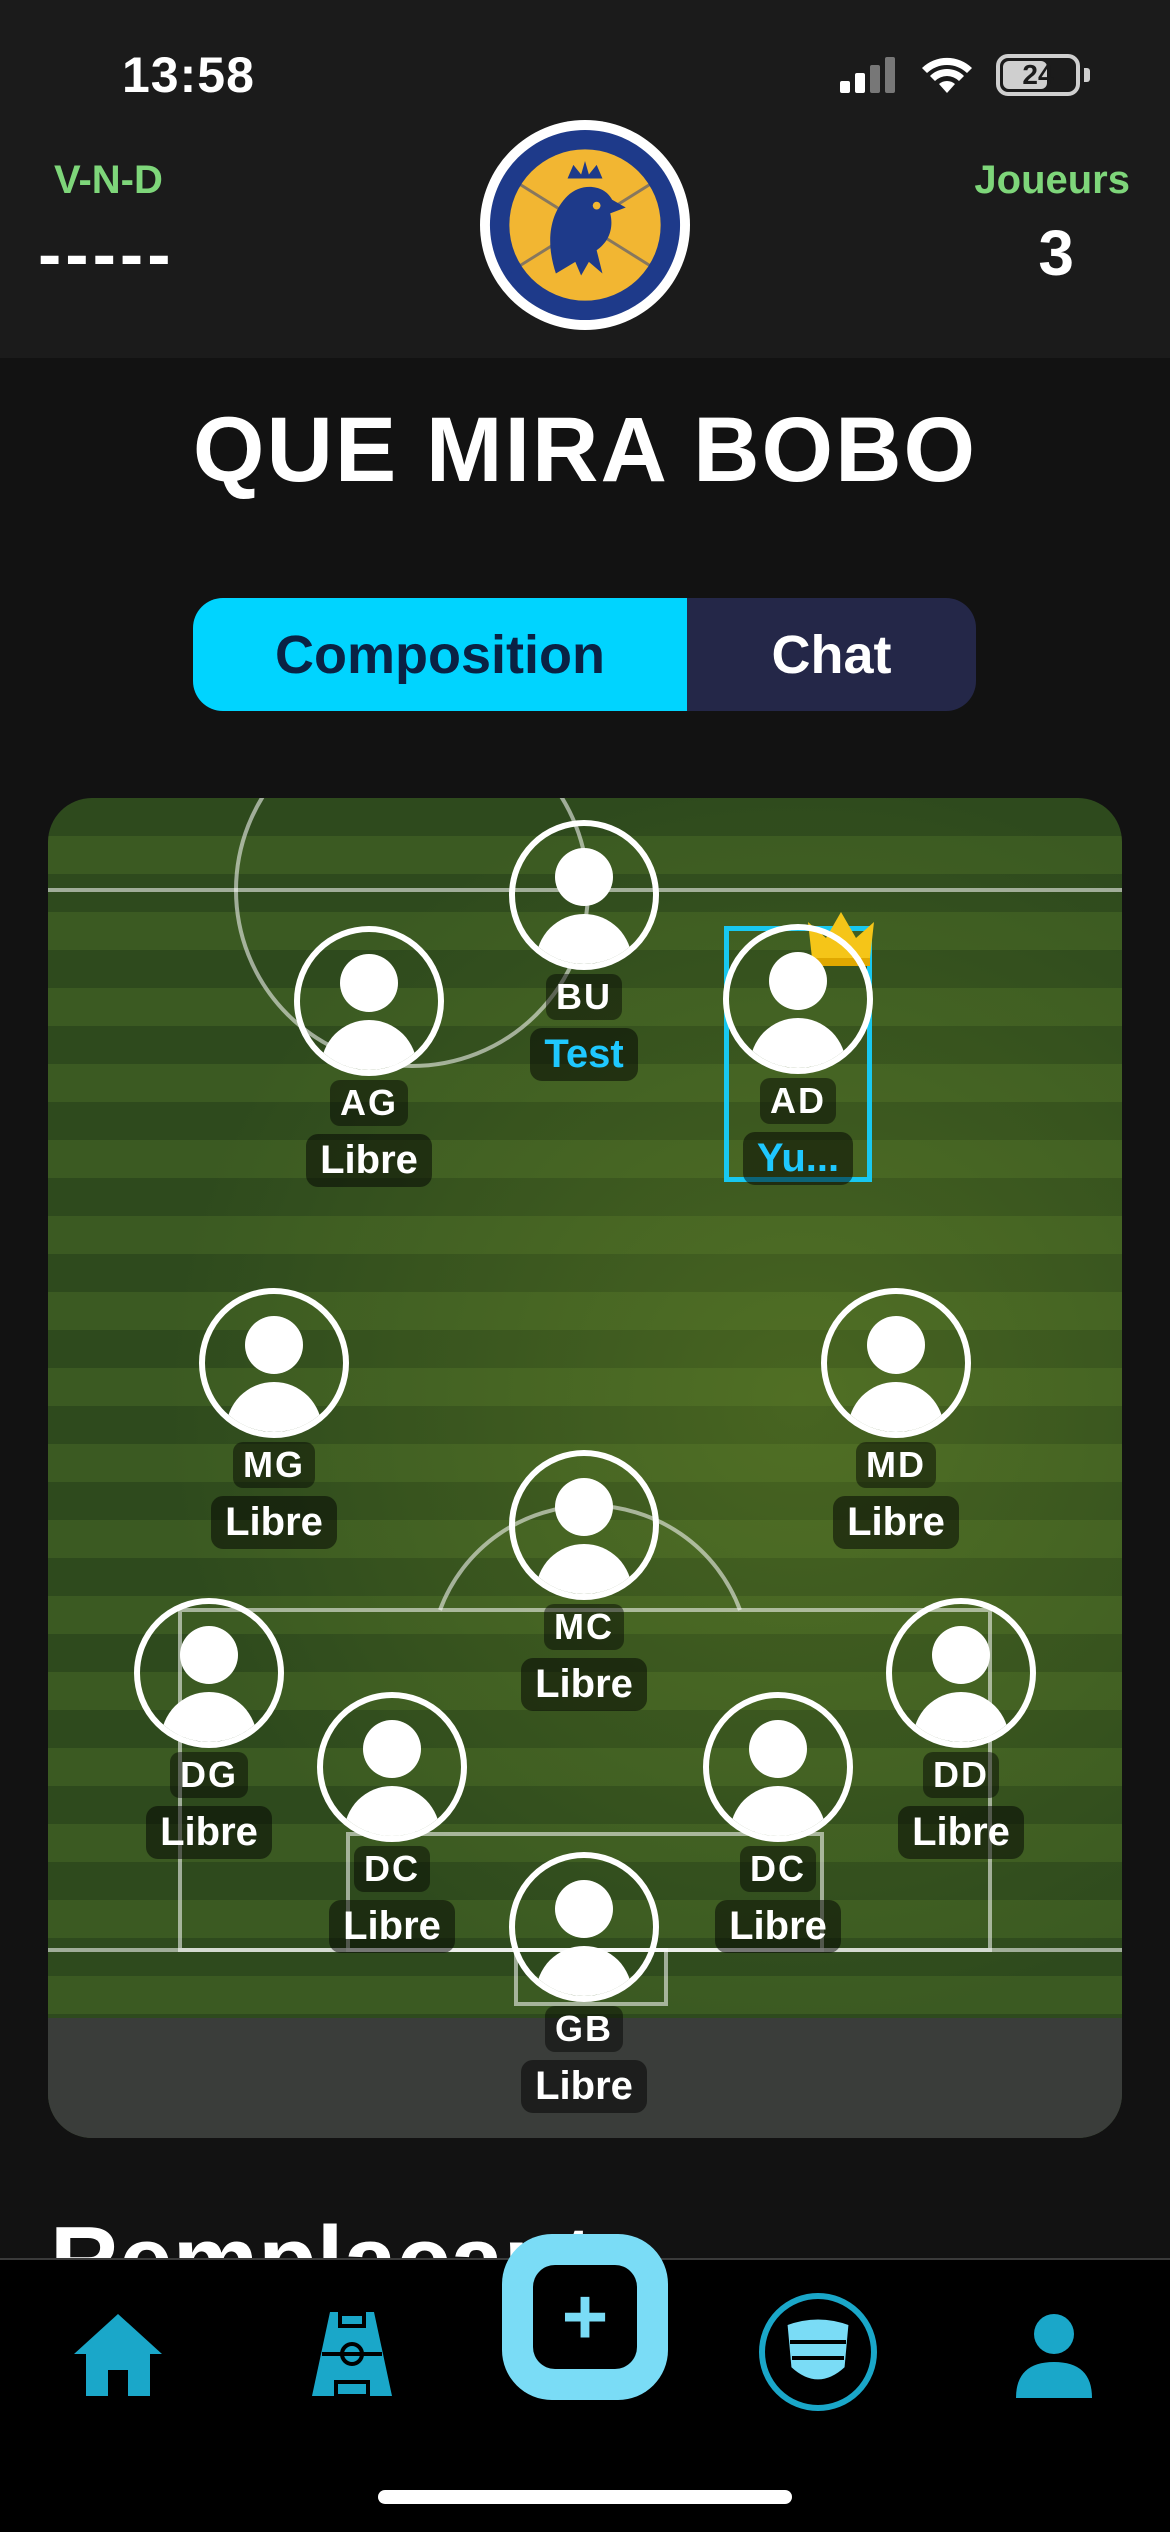 This screenshot has height=2532, width=1170. I want to click on team-logo, so click(585, 225).